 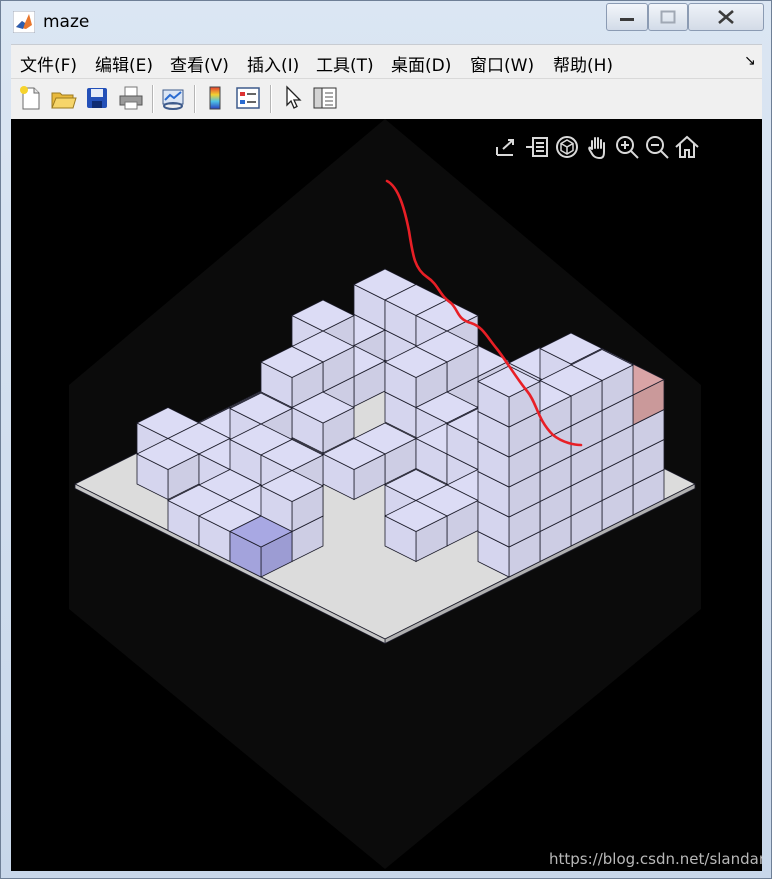 I want to click on zoom-out-icon, so click(x=657, y=147).